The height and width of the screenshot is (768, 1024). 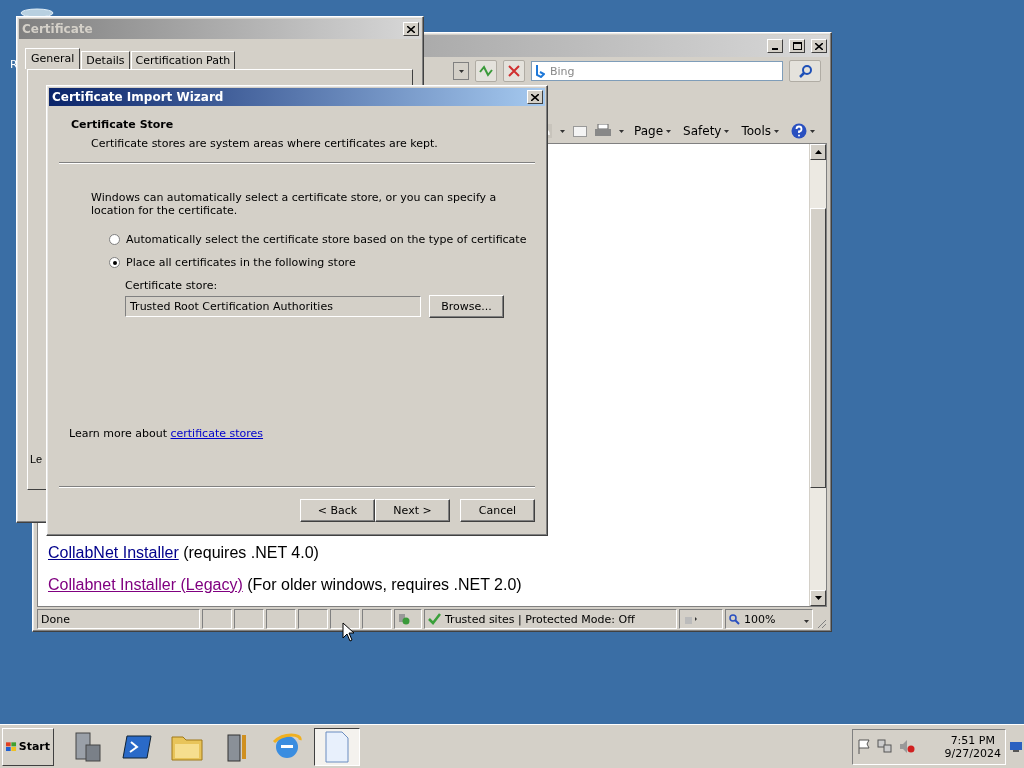 What do you see at coordinates (145, 584) in the screenshot?
I see `download-link: Collabnet Installer (Legacy)` at bounding box center [145, 584].